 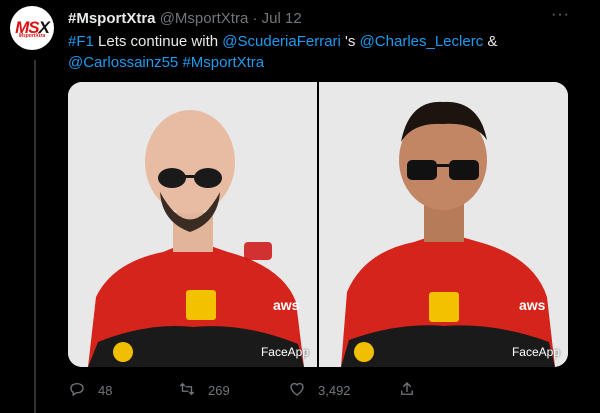 What do you see at coordinates (453, 390) in the screenshot?
I see `share-button` at bounding box center [453, 390].